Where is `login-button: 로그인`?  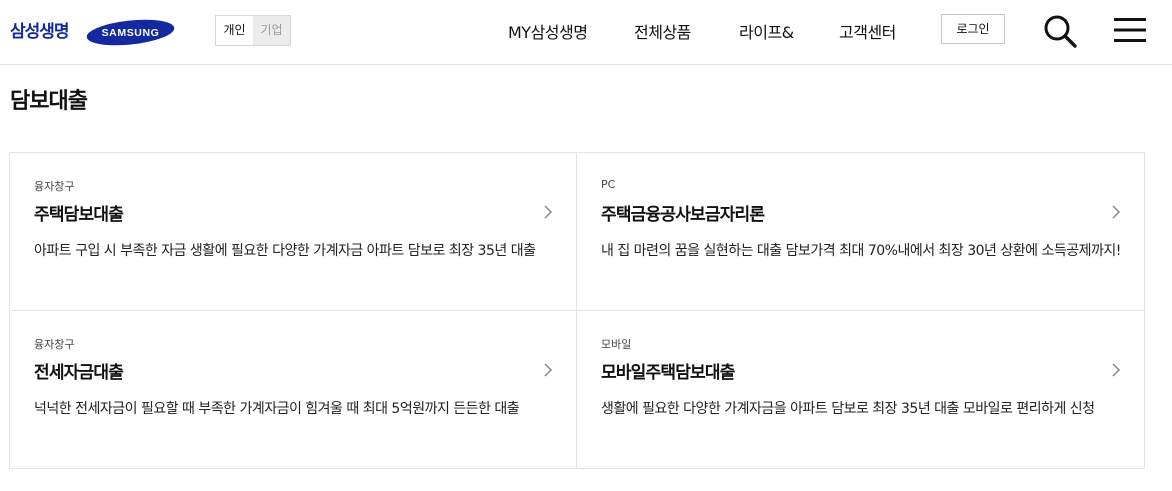
login-button: 로그인 is located at coordinates (973, 29).